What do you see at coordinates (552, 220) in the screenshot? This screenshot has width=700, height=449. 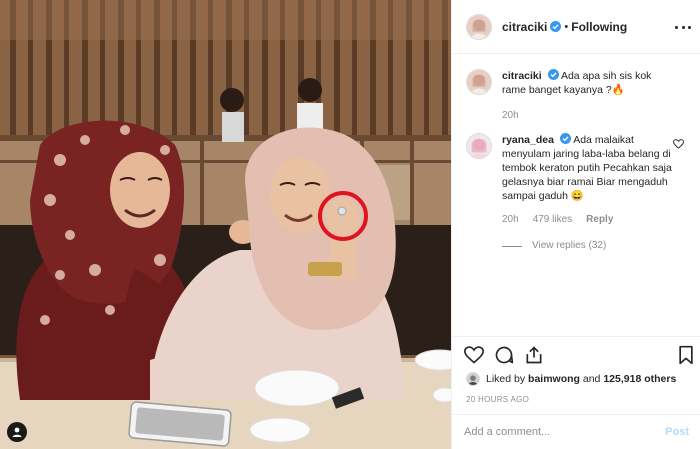 I see `comment-likes: 479 likes` at bounding box center [552, 220].